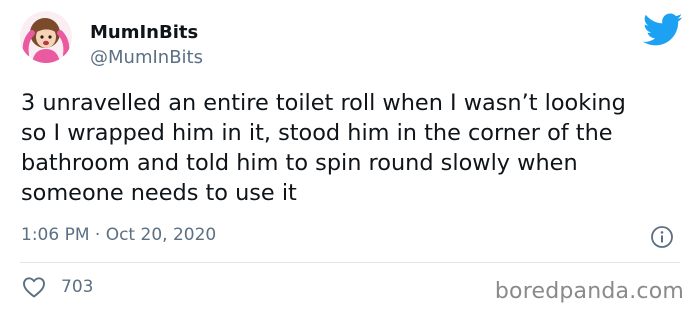 The image size is (700, 314). I want to click on avatar, so click(46, 37).